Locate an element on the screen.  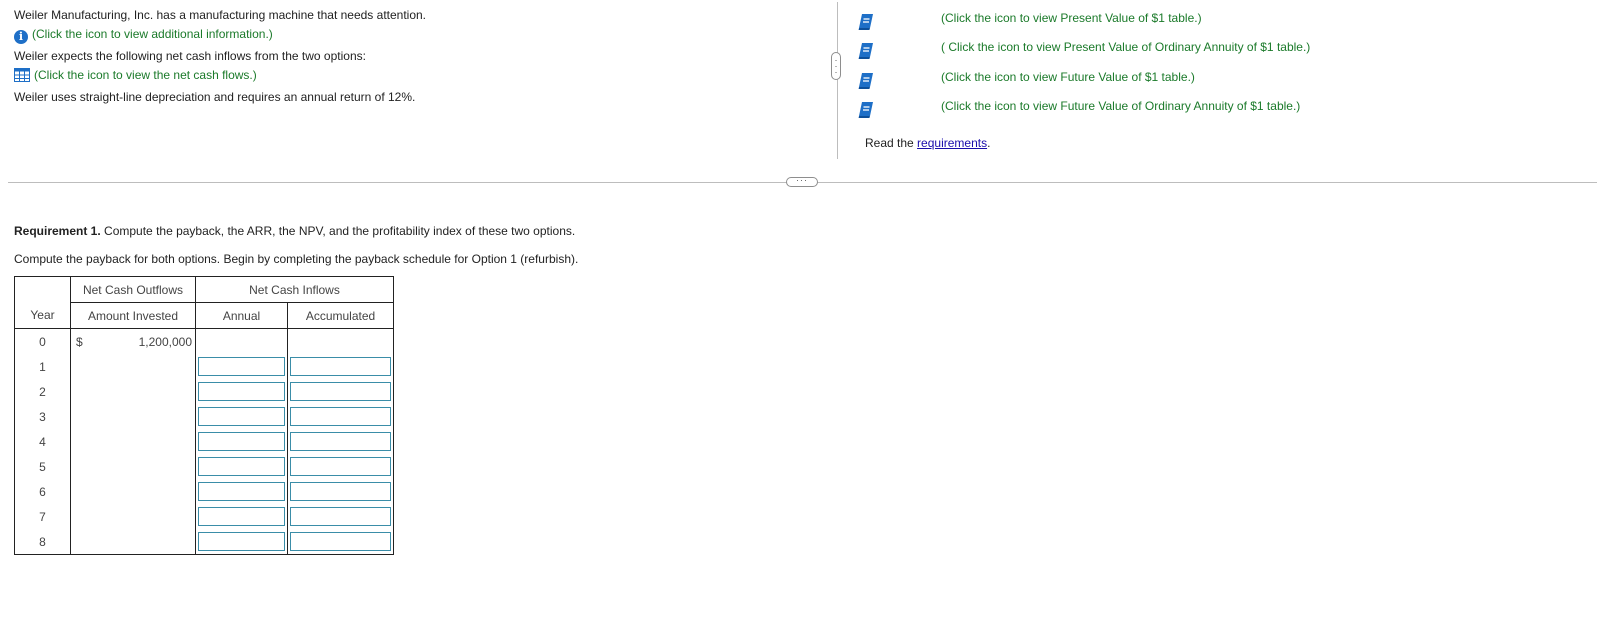
table-row: 0 $ 1,200,000 is located at coordinates (204, 341).